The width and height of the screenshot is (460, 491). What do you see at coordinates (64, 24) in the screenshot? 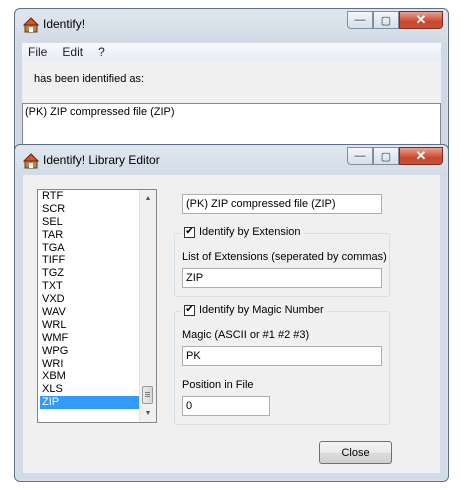
I see `main-window-title: Identify!` at bounding box center [64, 24].